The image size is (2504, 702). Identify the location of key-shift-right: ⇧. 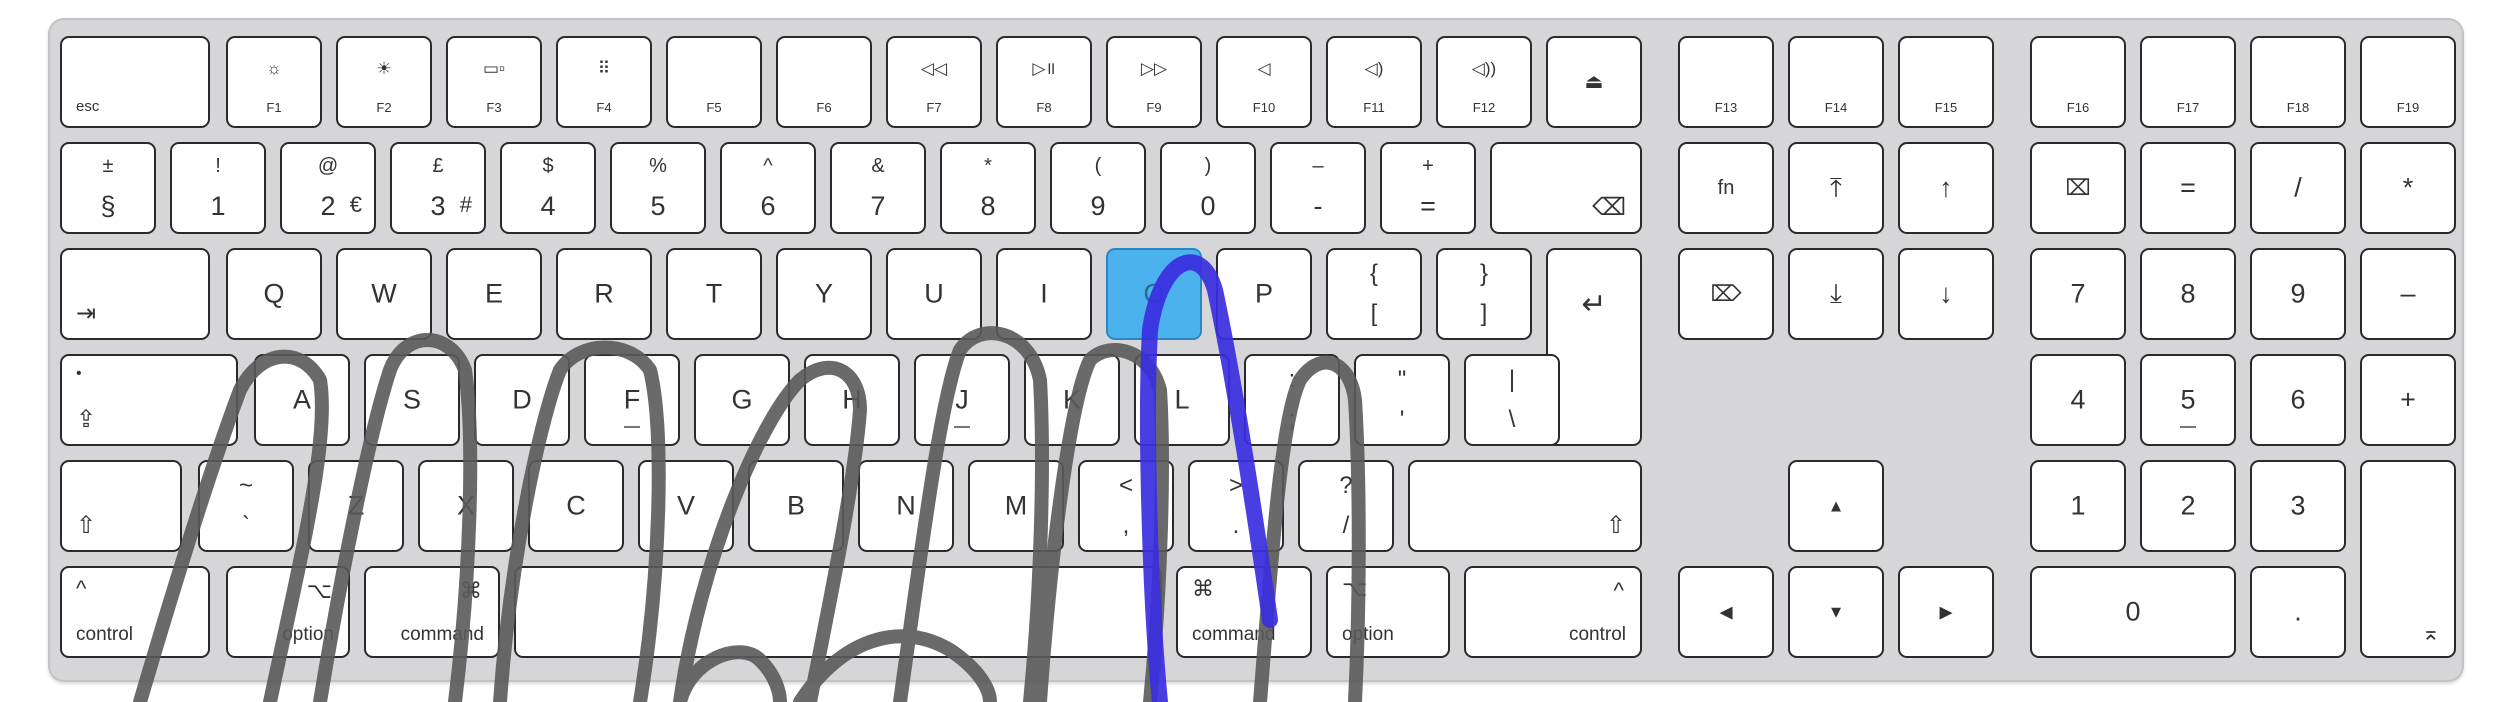
(1525, 506).